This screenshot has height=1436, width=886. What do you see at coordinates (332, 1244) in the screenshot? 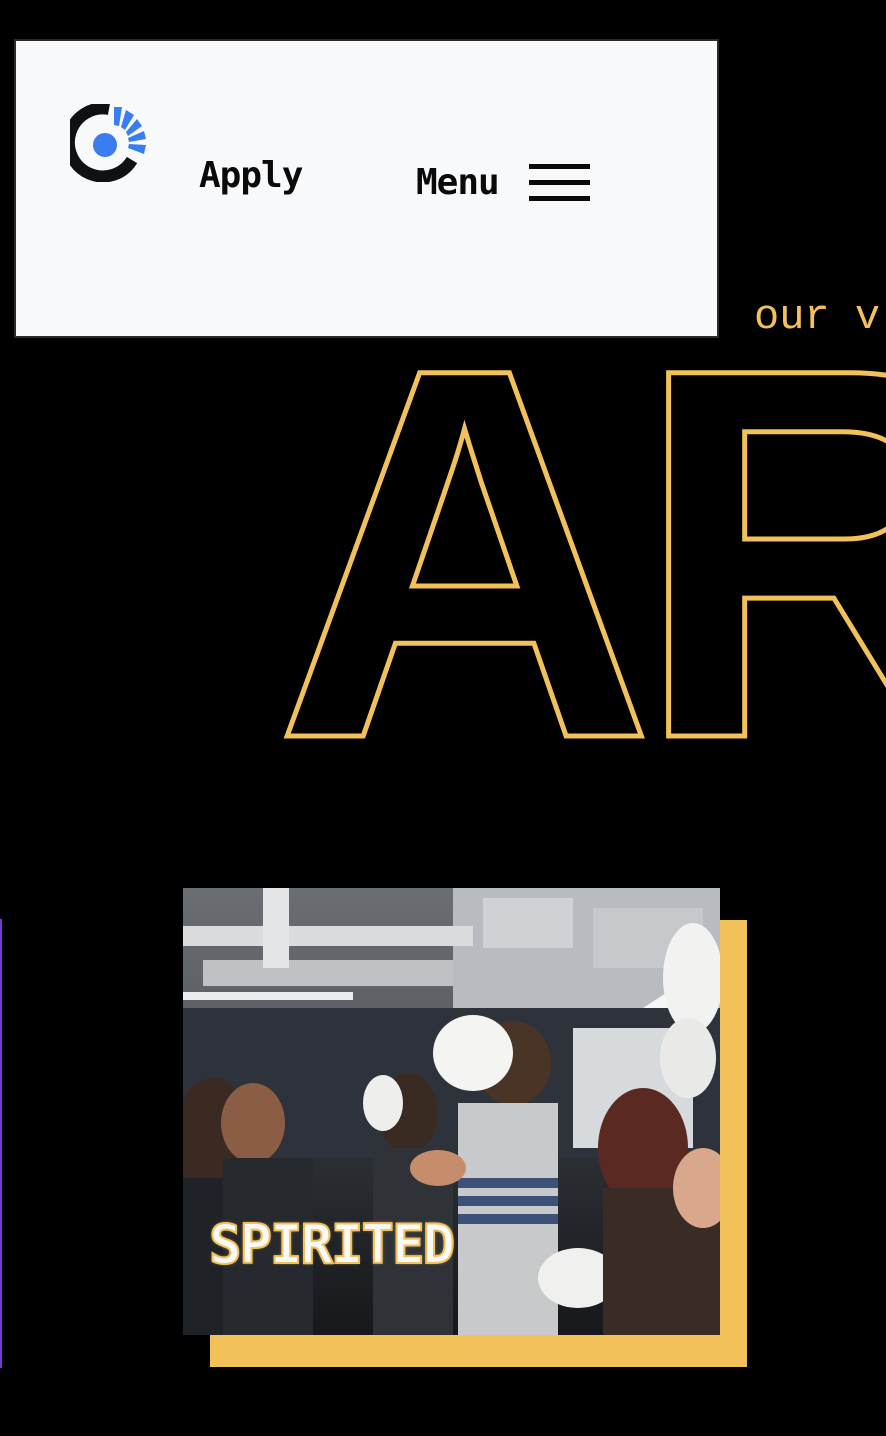
I see `card-label: SPIRITED` at bounding box center [332, 1244].